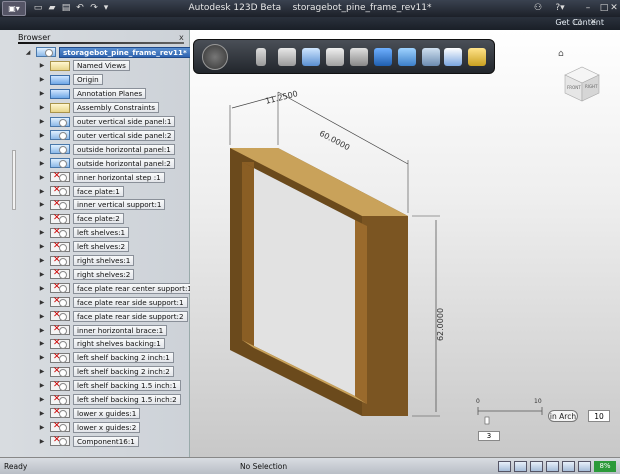 The width and height of the screenshot is (620, 474). I want to click on browser-tree-item: ▶ inner horizontal step :1, so click(101, 177).